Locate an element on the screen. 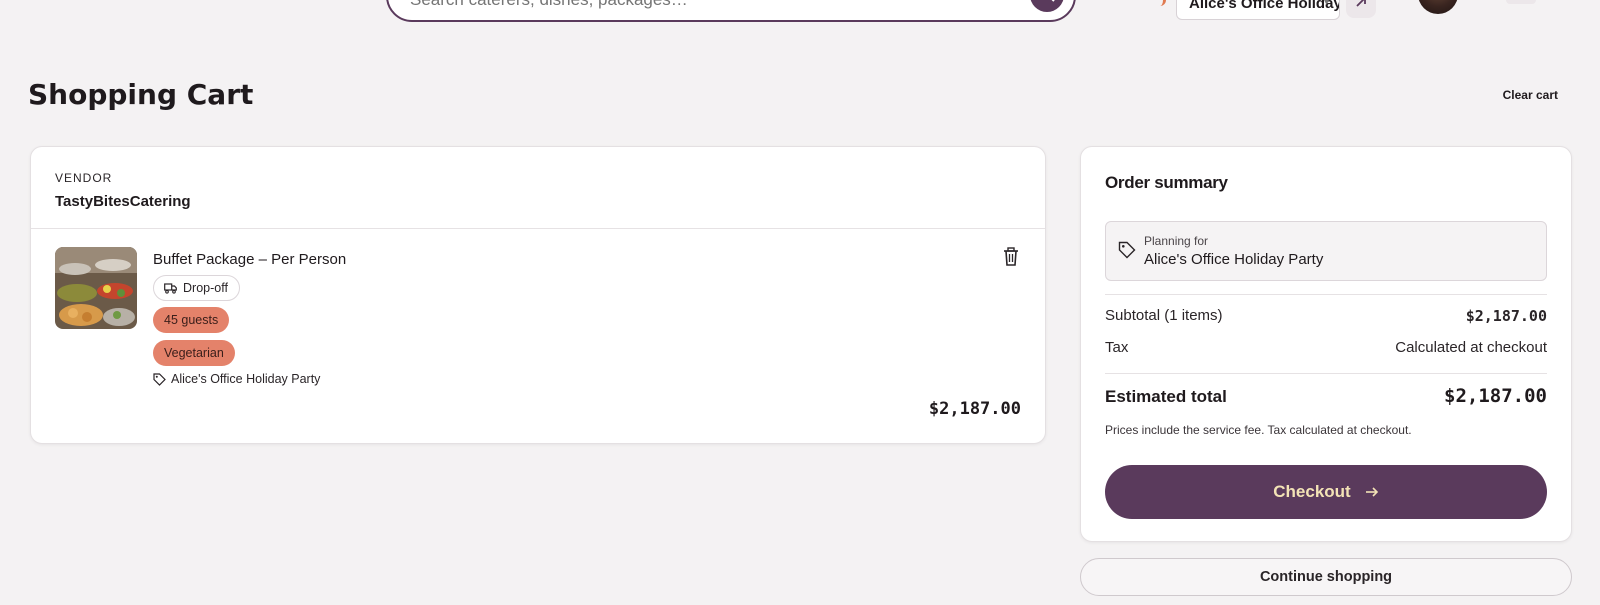  item-price: $2,187.00 is located at coordinates (974, 409).